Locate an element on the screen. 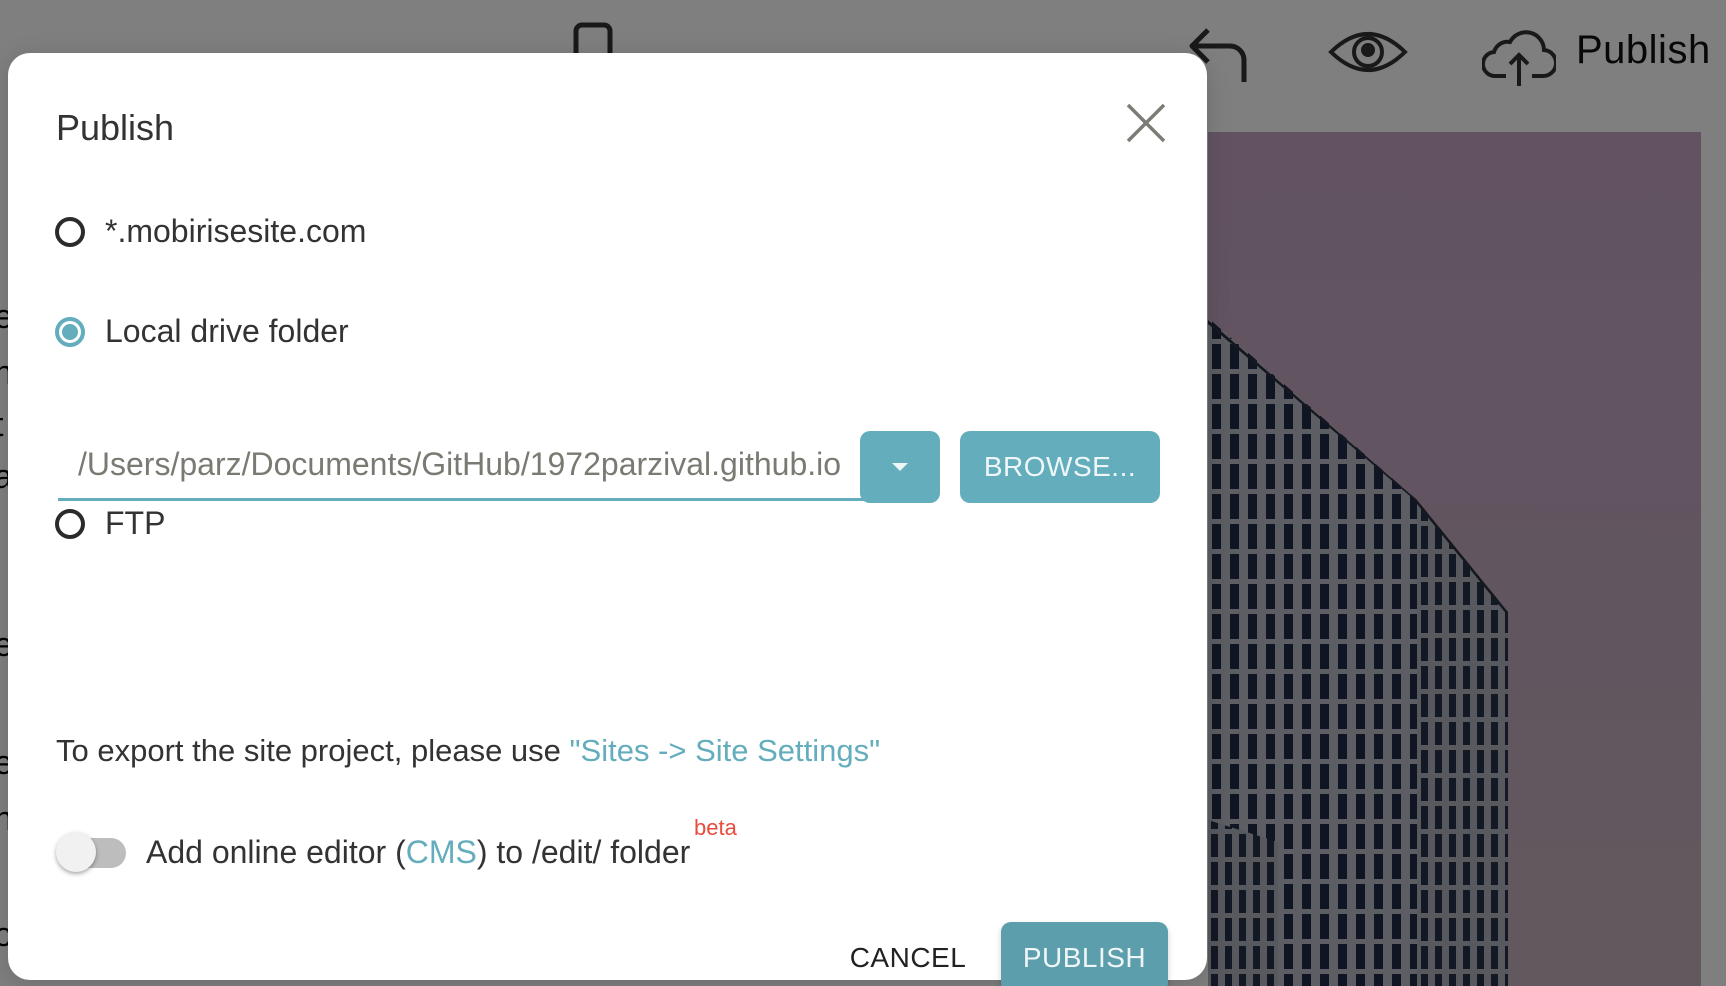  cms-toggle is located at coordinates (91, 852).